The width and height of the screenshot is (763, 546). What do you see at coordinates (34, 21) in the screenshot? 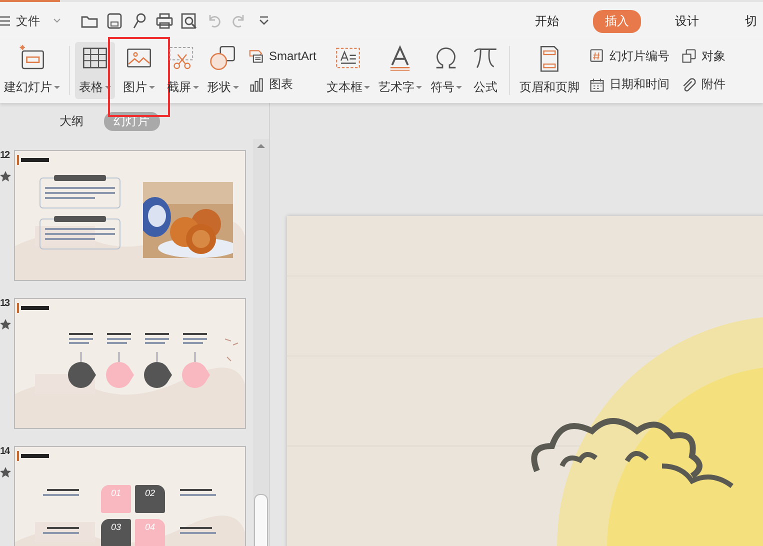
I see `file-menu: 文件` at bounding box center [34, 21].